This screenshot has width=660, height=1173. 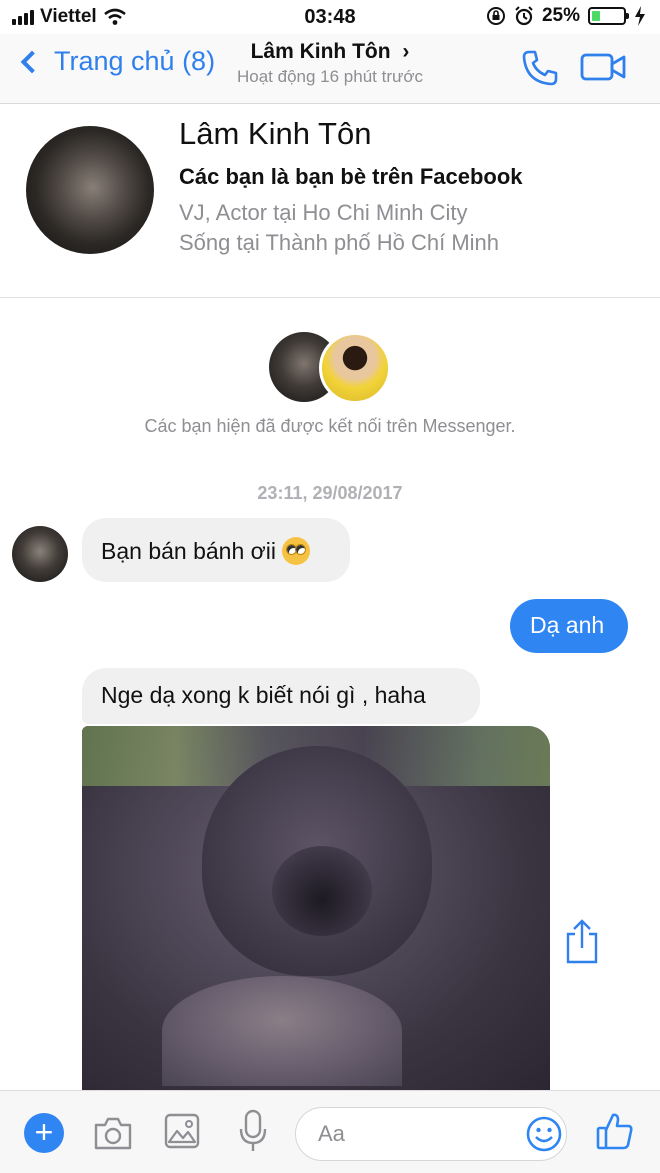 What do you see at coordinates (406, 51) in the screenshot?
I see `chevron-right-icon: ›` at bounding box center [406, 51].